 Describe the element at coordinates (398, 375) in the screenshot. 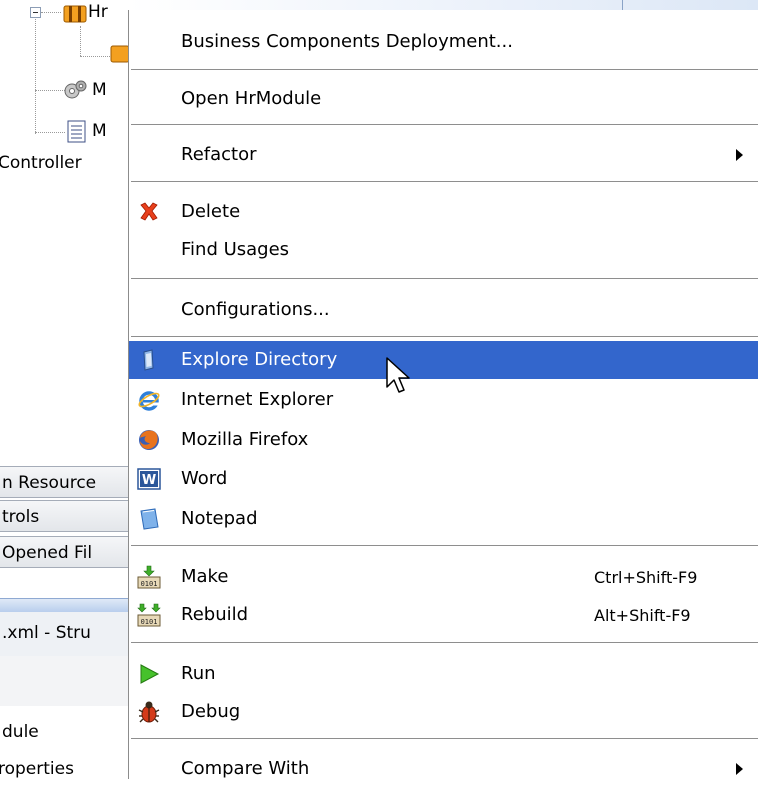

I see `mouse-cursor-icon` at that location.